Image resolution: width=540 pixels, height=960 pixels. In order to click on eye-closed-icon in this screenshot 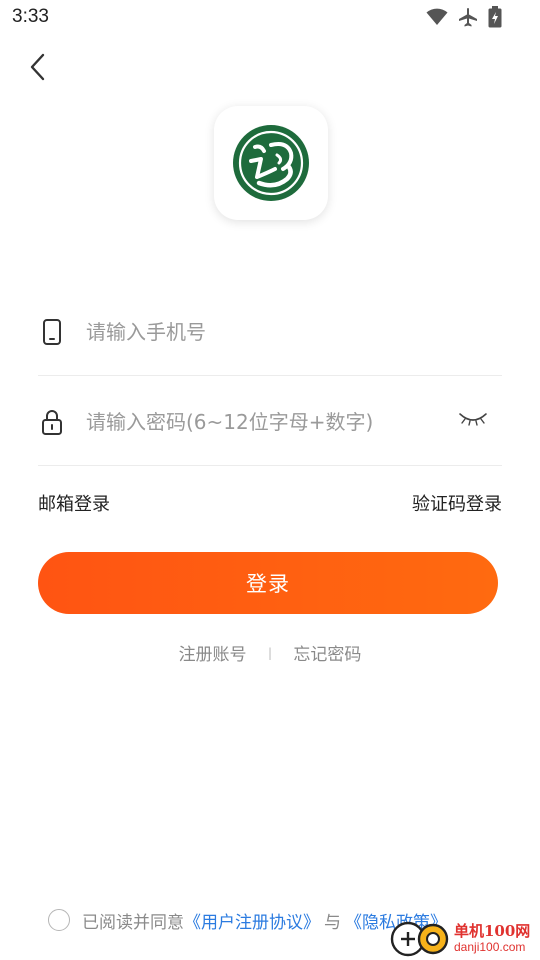, I will do `click(473, 419)`.